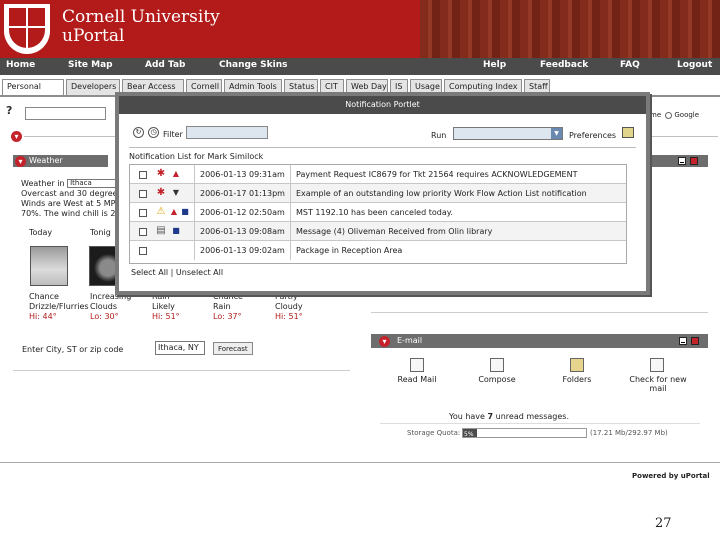 Image resolution: width=720 pixels, height=540 pixels. What do you see at coordinates (497, 379) in the screenshot?
I see `compose-link: Compose` at bounding box center [497, 379].